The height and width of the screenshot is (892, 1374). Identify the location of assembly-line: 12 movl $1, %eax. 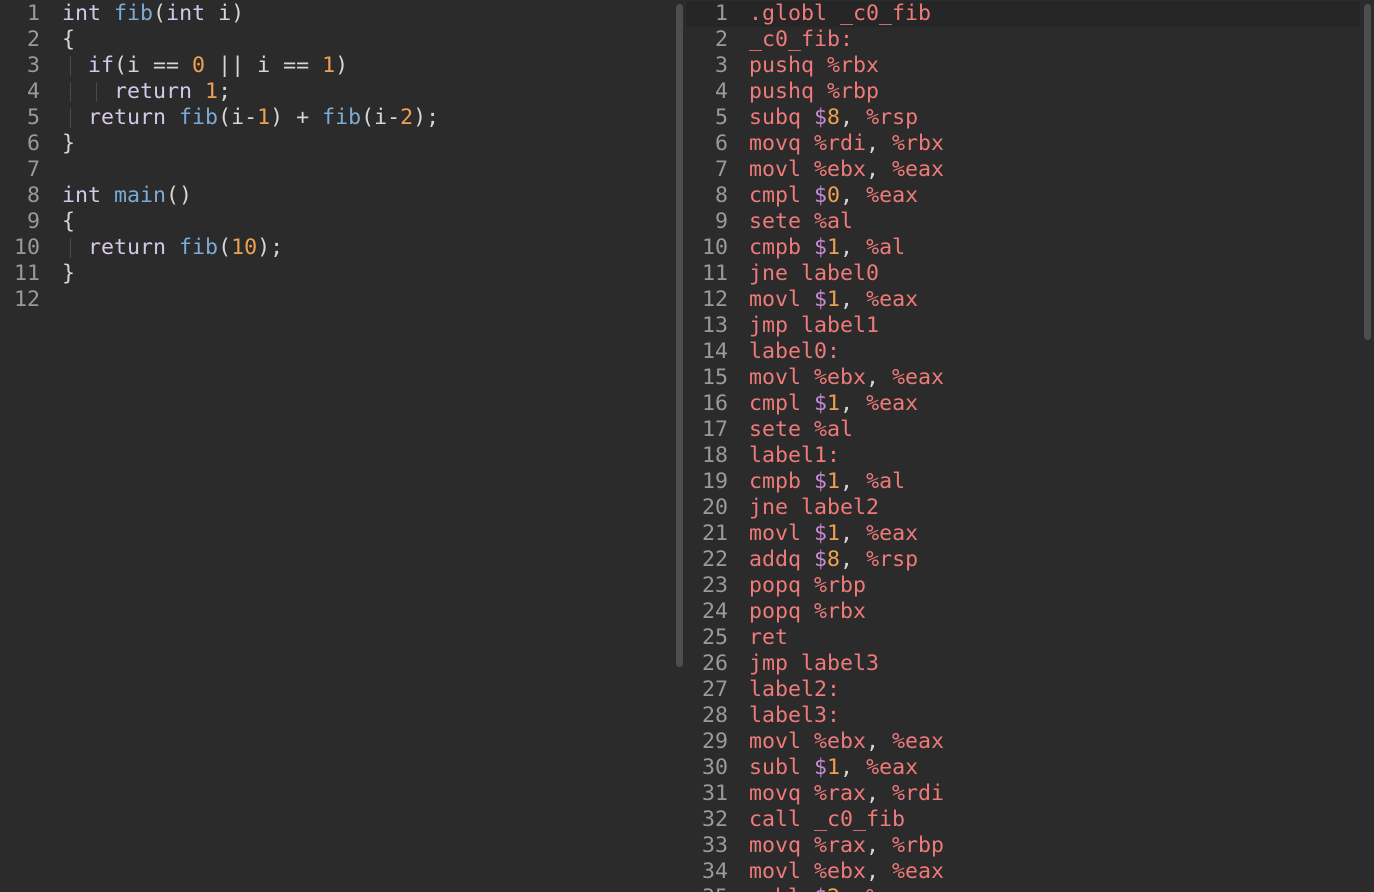
(1023, 300).